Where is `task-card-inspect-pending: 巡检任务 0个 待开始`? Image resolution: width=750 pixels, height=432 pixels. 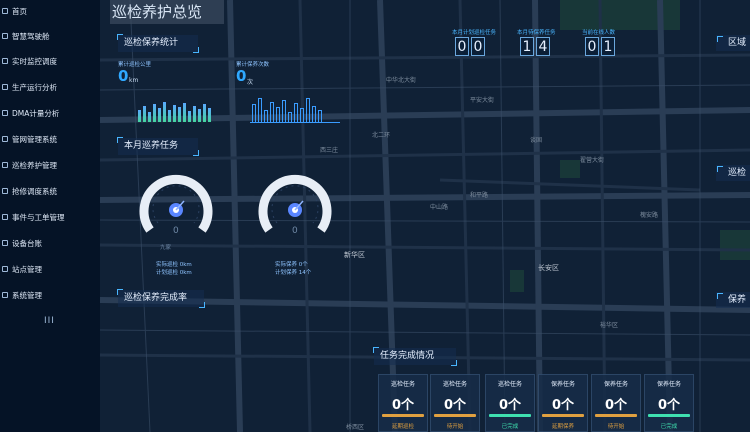 task-card-inspect-pending: 巡检任务 0个 待开始 is located at coordinates (455, 403).